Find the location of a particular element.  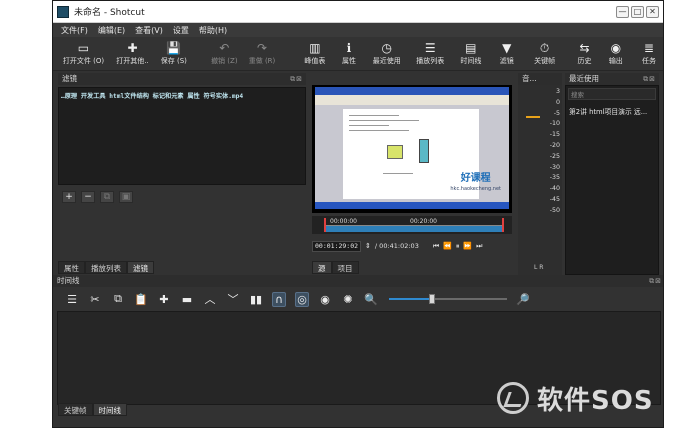

add-filter-button: + is located at coordinates (69, 197).